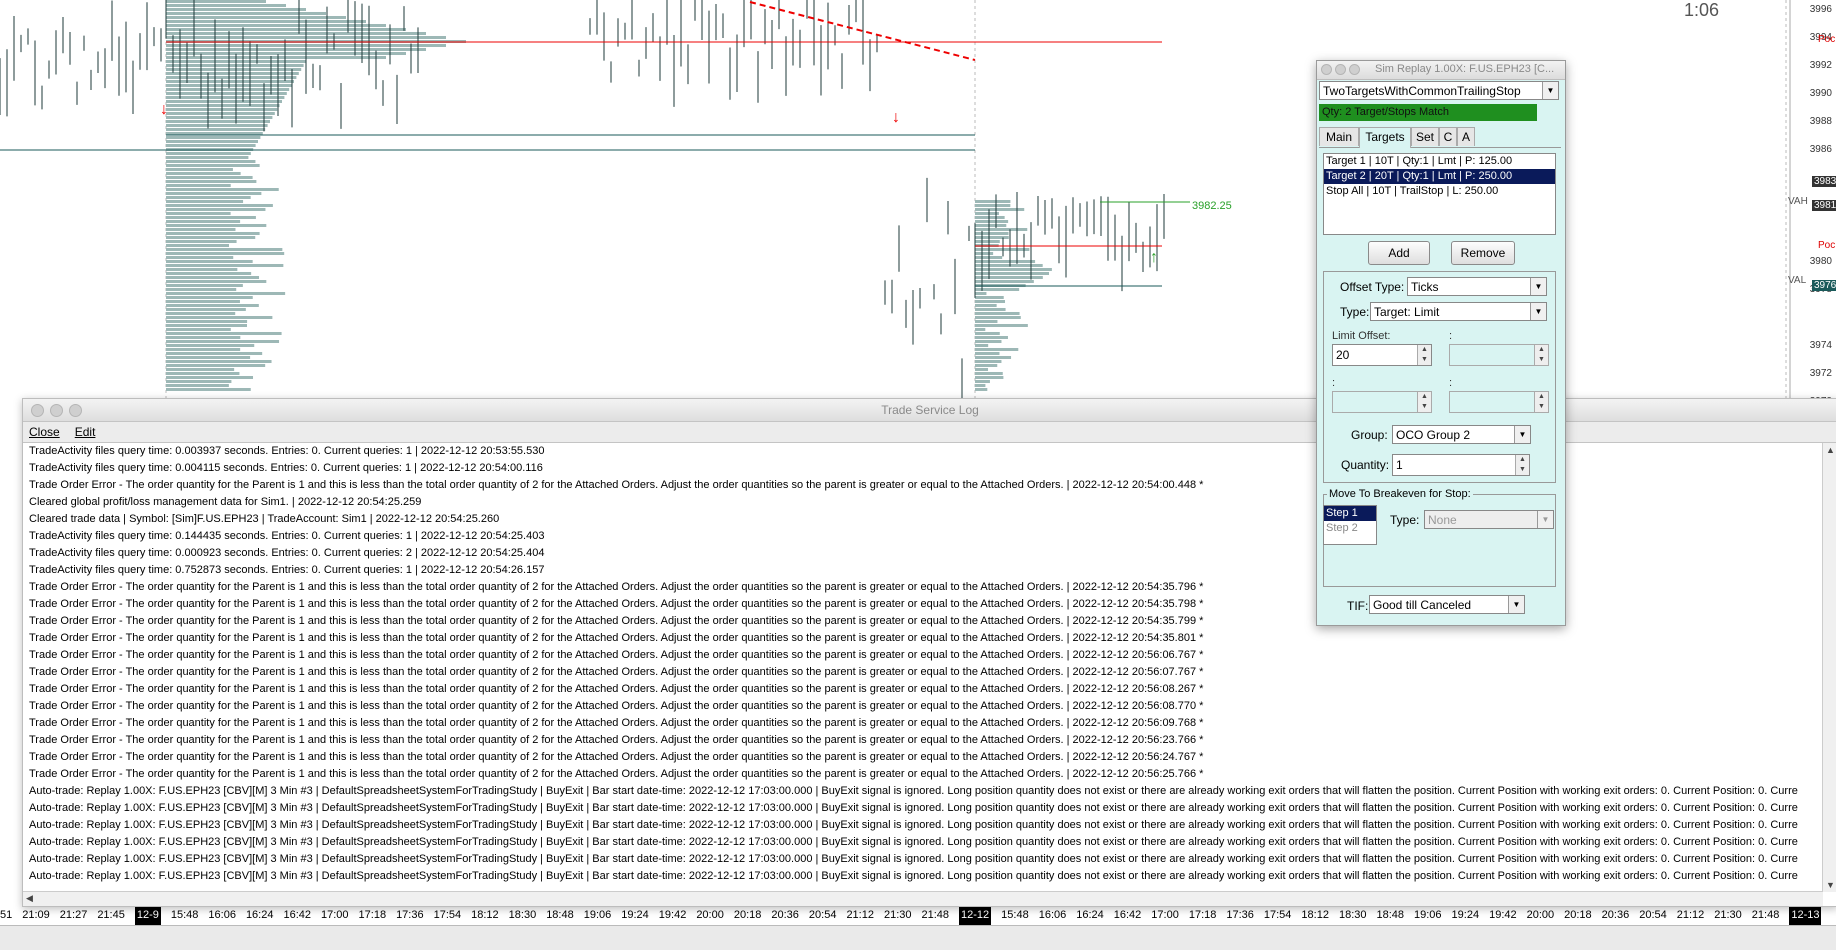  Describe the element at coordinates (1350, 513) in the screenshot. I see `step-item-1: Step 1` at that location.